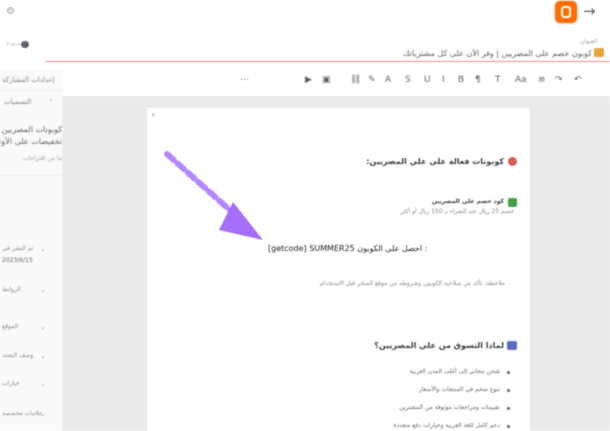 The image size is (610, 431). I want to click on list-item: تقييمات ومراجعات موثوقة من المشترين, so click(449, 407).